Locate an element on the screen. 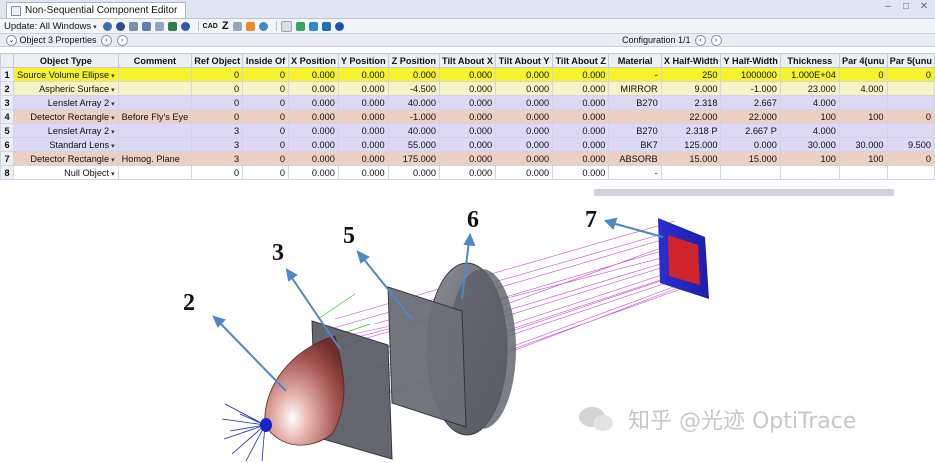  row-number: 8 is located at coordinates (7, 172).